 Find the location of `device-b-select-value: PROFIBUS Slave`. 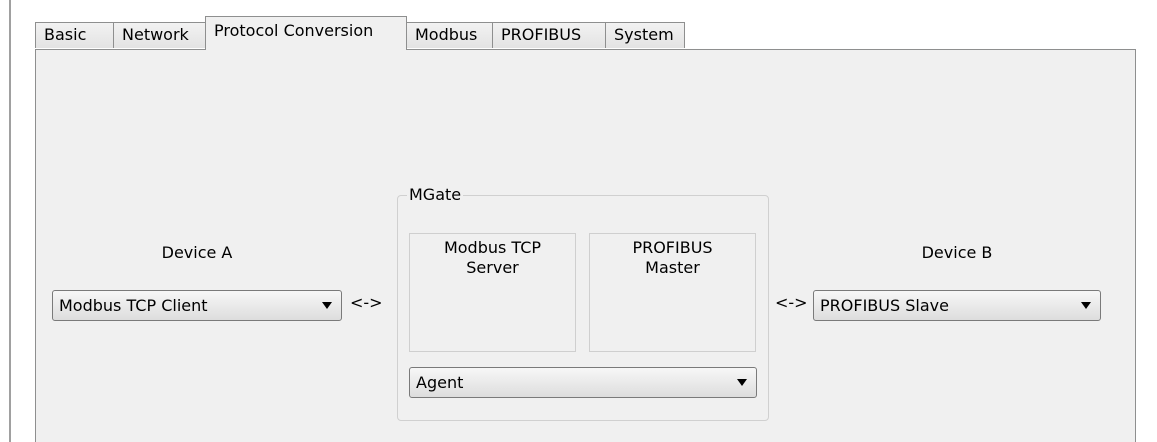

device-b-select-value: PROFIBUS Slave is located at coordinates (884, 305).